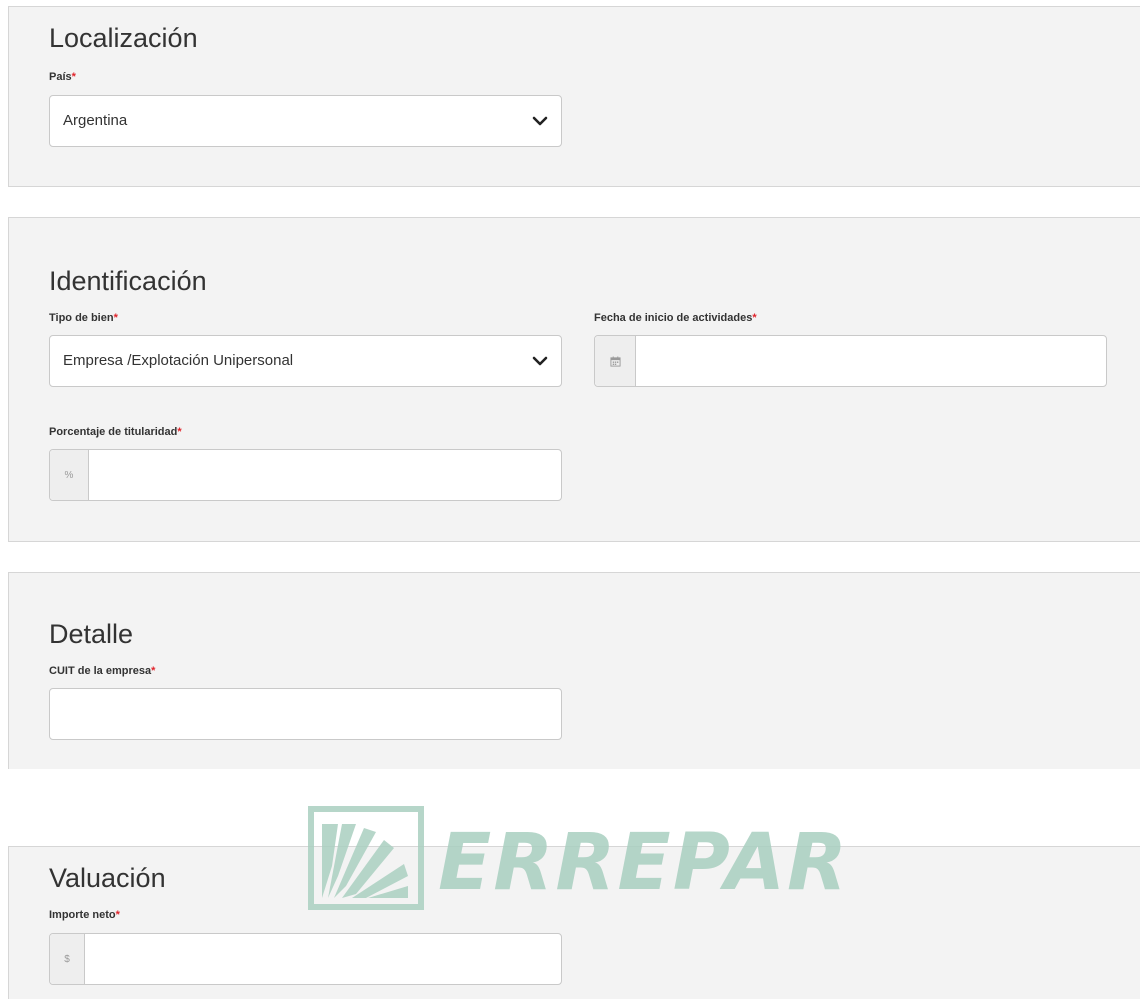 The height and width of the screenshot is (999, 1140). I want to click on calendar-addon, so click(615, 361).